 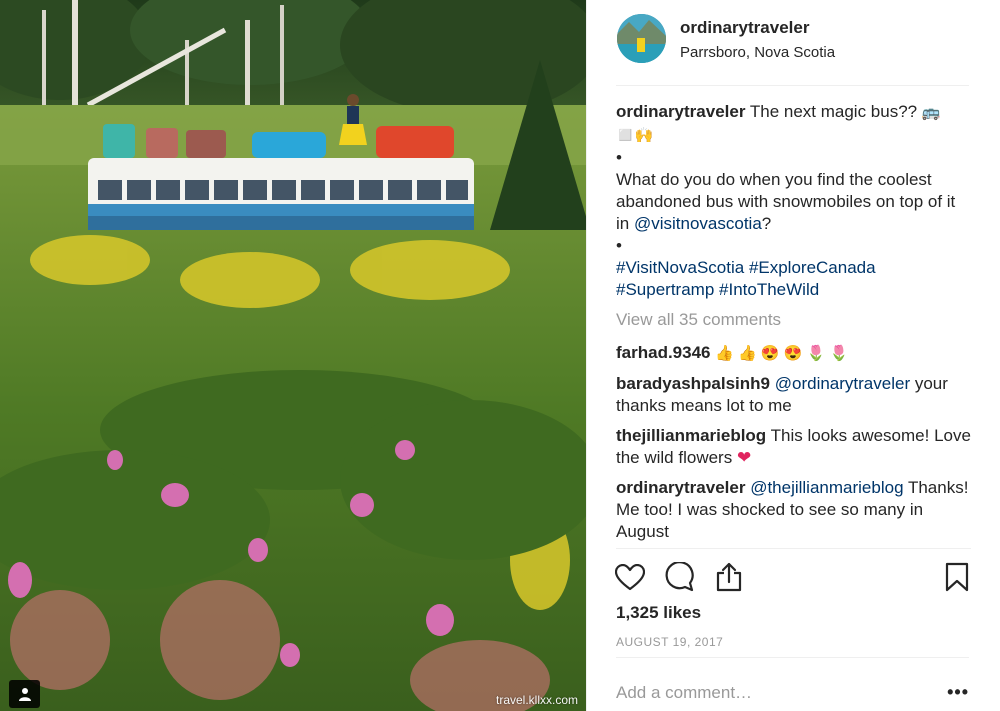 I want to click on comment-username: ordinarytraveler, so click(x=680, y=487).